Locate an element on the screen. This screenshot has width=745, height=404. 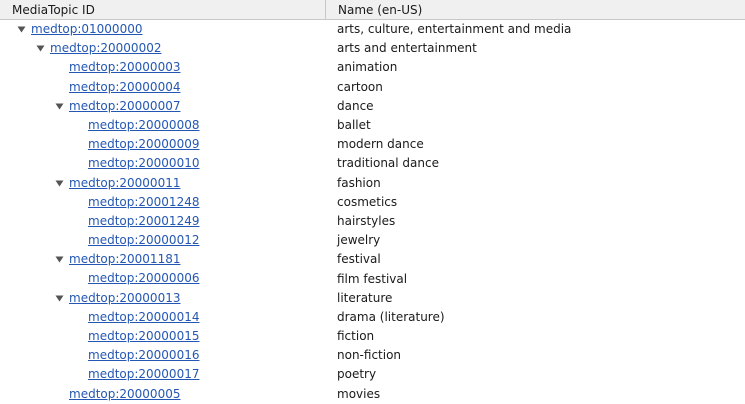
mediatopic-id-link: medtop:20000015 is located at coordinates (143, 336).